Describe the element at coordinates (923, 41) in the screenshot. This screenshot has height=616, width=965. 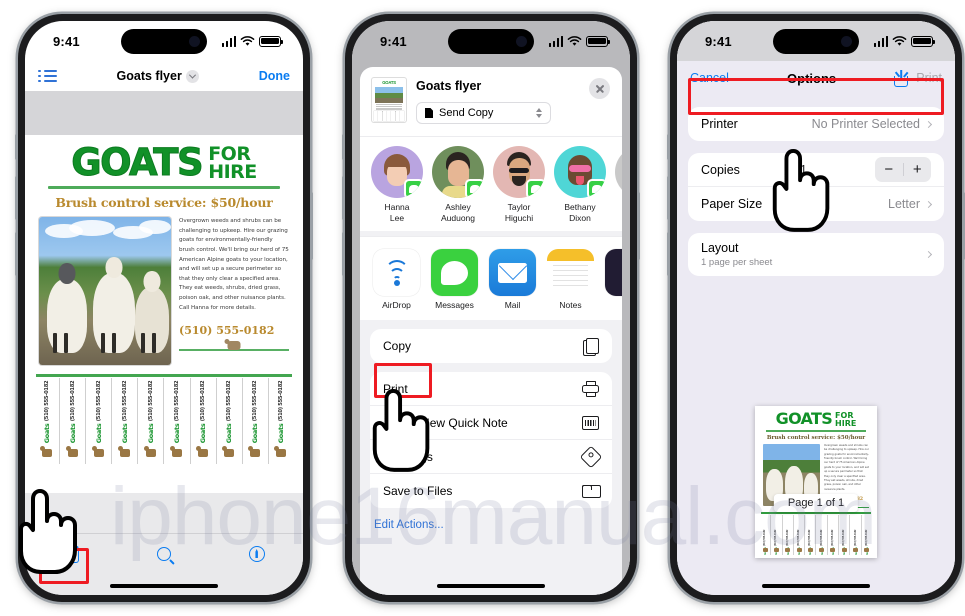
I see `battery-icon` at that location.